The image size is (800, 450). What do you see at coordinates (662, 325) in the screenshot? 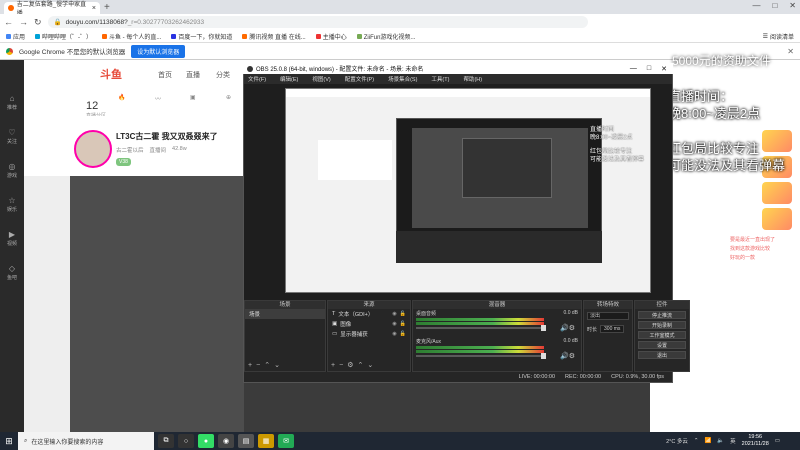
I see `start-recording-button: 开始录制` at bounding box center [662, 325].